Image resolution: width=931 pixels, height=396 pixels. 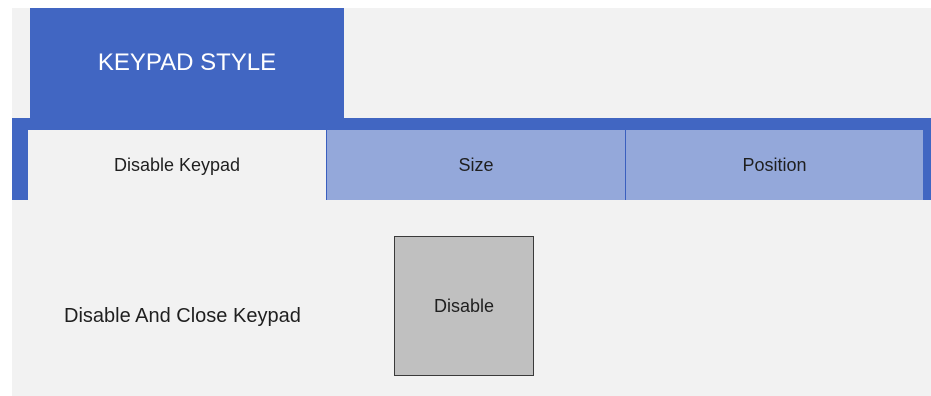 I want to click on tab-position: Position, so click(x=774, y=165).